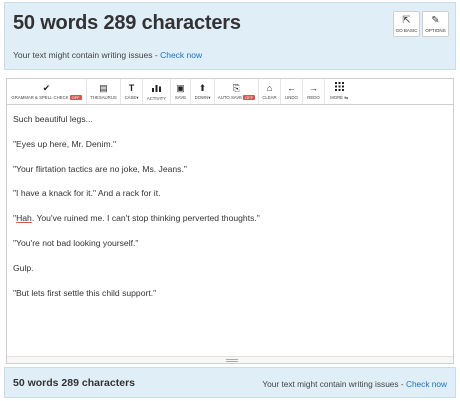  I want to click on save-label: Save, so click(180, 97).